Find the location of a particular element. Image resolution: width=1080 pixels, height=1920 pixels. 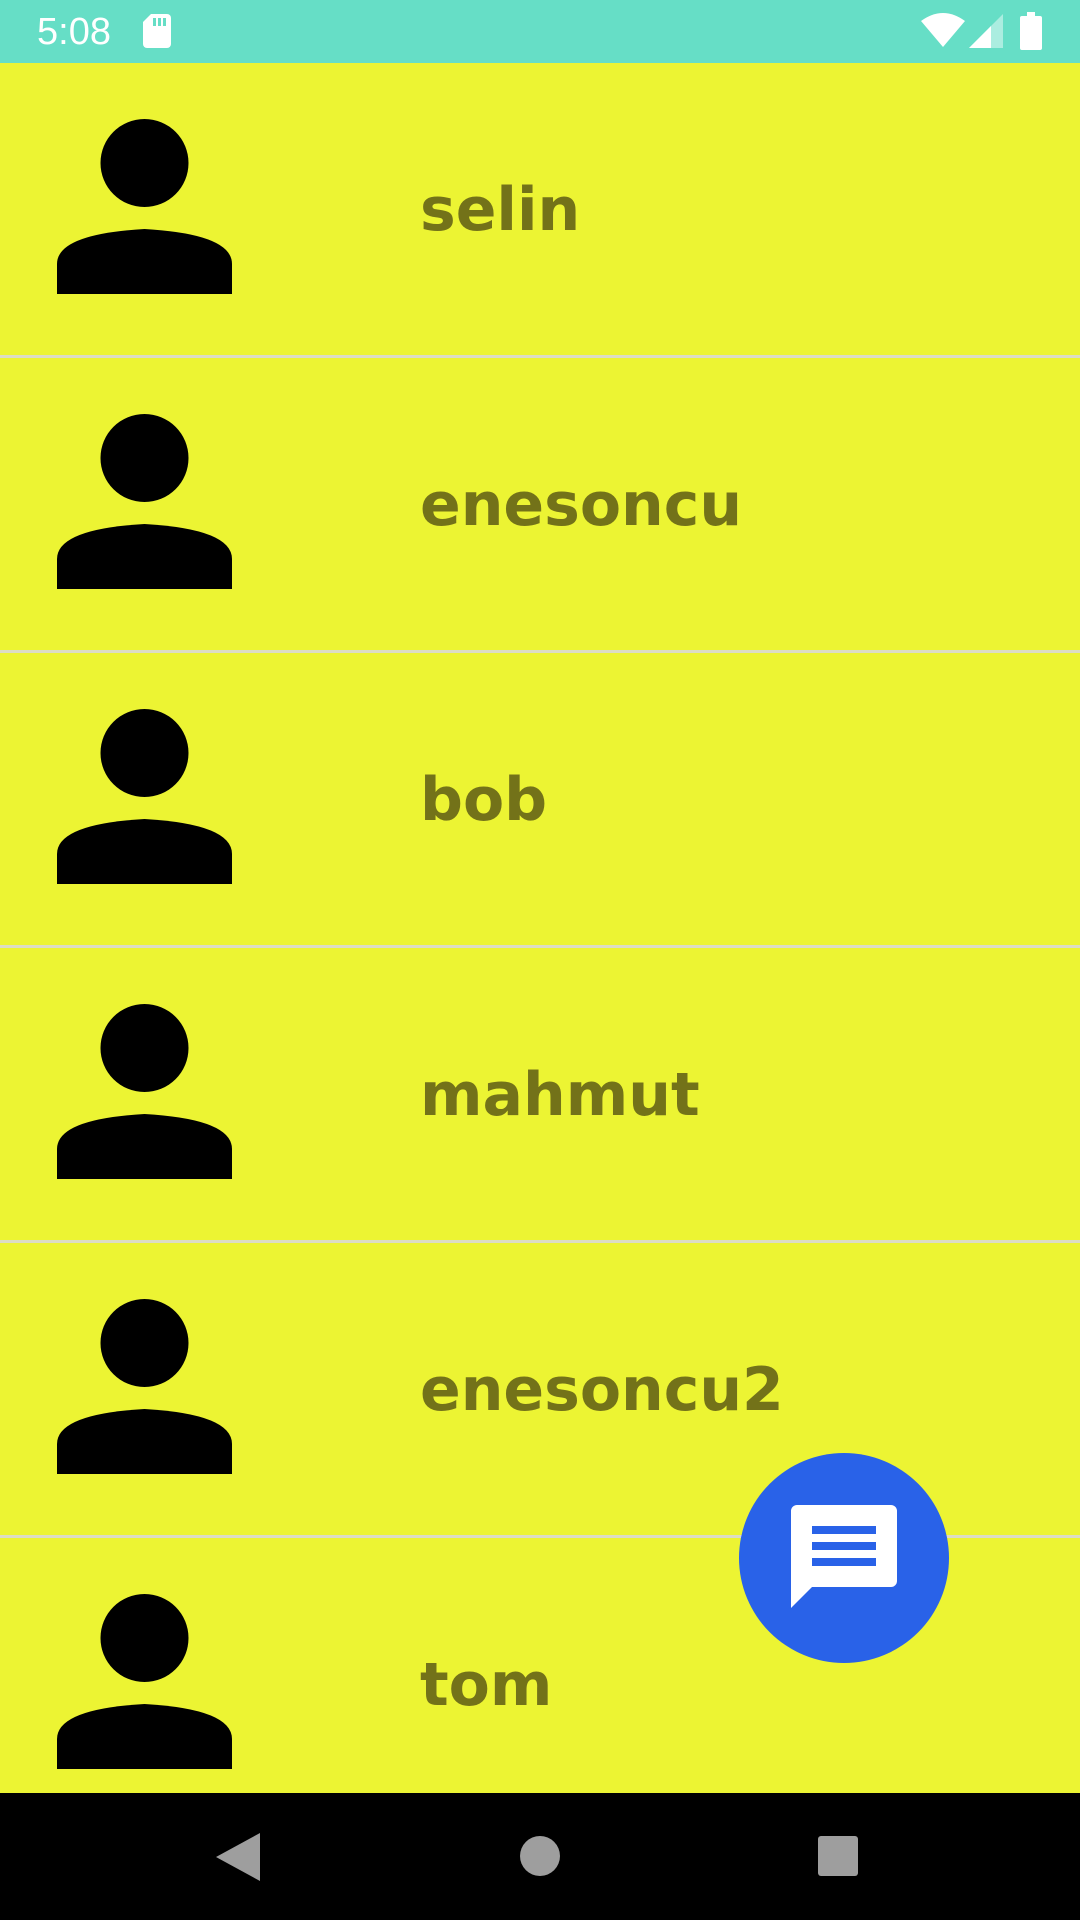

contact-name: tom is located at coordinates (486, 1685).